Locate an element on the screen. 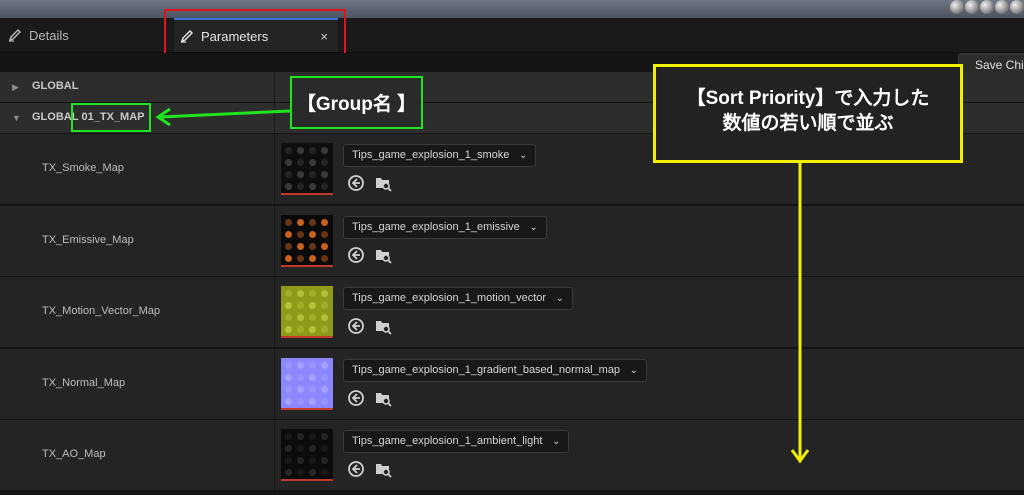  pencil-icon is located at coordinates (15, 35).